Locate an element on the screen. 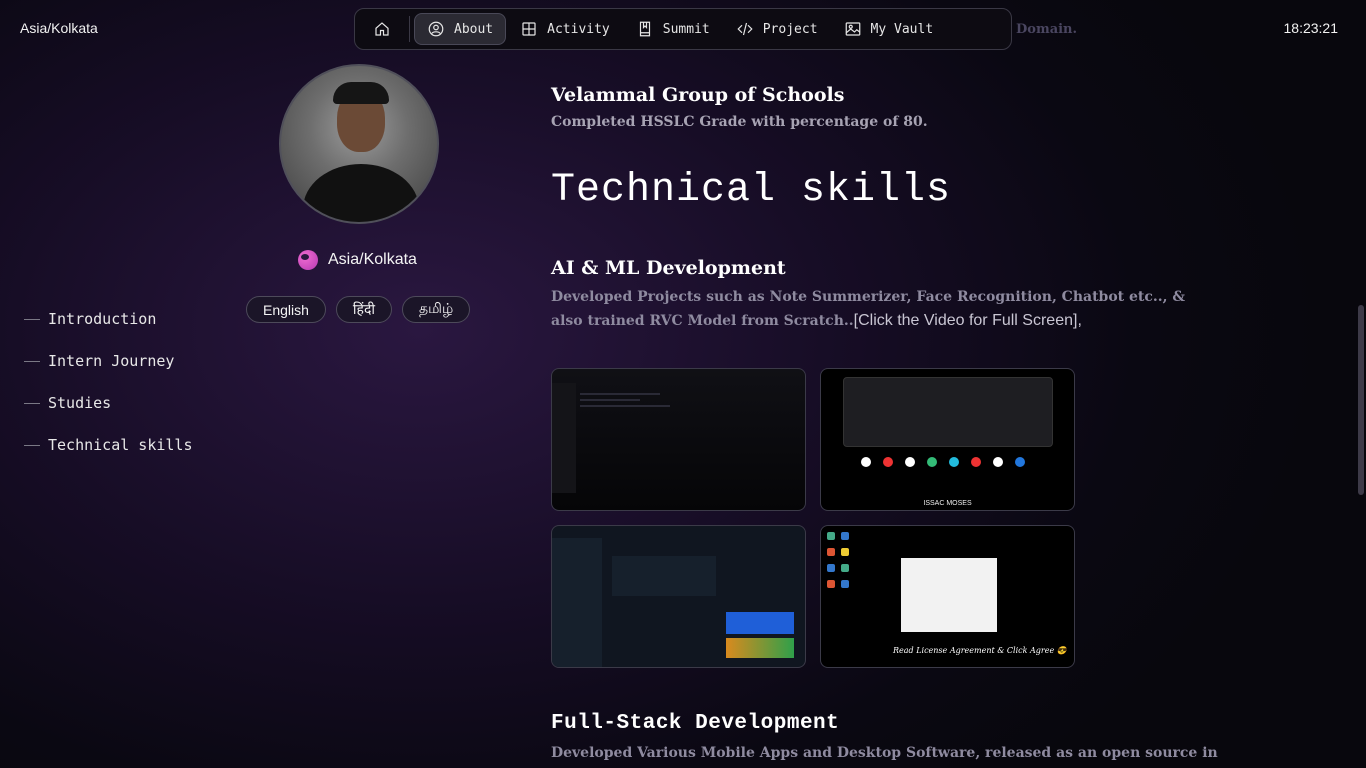 This screenshot has width=1366, height=768. video-thumbnail-chatbot: ISSAC MOSES is located at coordinates (947, 439).